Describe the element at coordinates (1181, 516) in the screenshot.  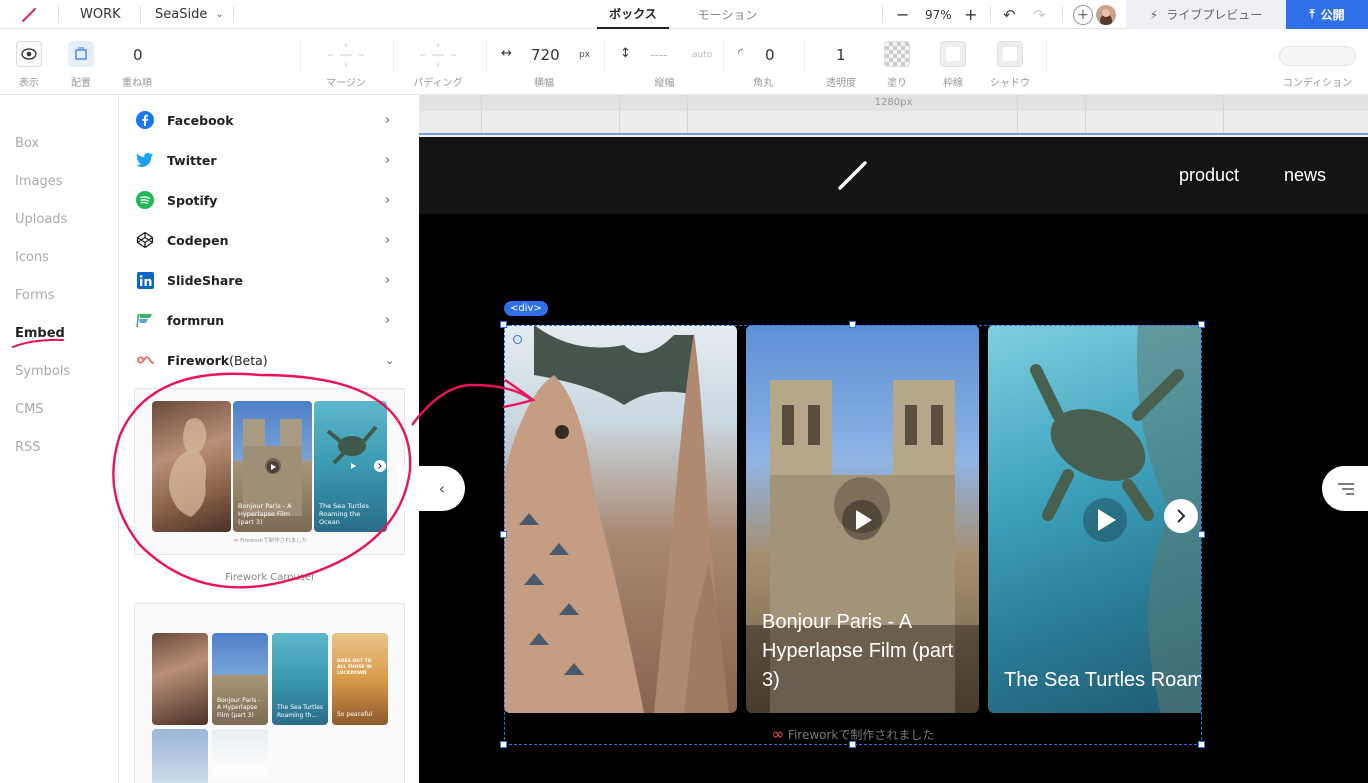
I see `carousel-next-button` at that location.